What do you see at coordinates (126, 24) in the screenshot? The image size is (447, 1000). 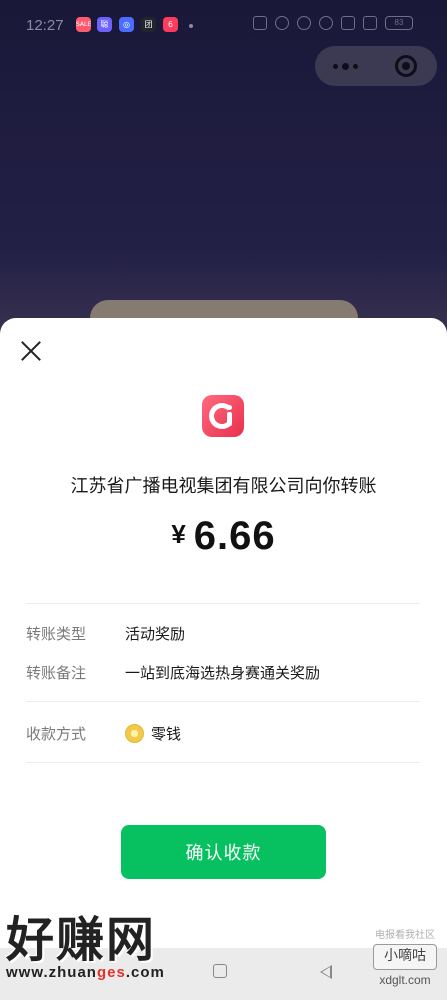 I see `qq-app-icon: ◎` at bounding box center [126, 24].